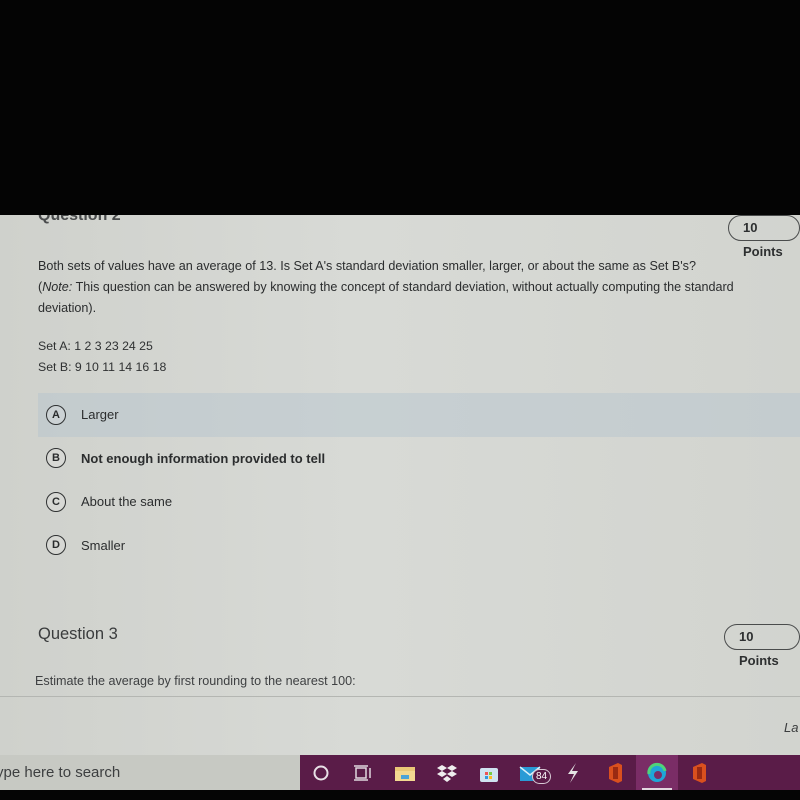 The height and width of the screenshot is (800, 800). What do you see at coordinates (102, 367) in the screenshot?
I see `set-b: Set B: 9 10 11 14 16 18` at bounding box center [102, 367].